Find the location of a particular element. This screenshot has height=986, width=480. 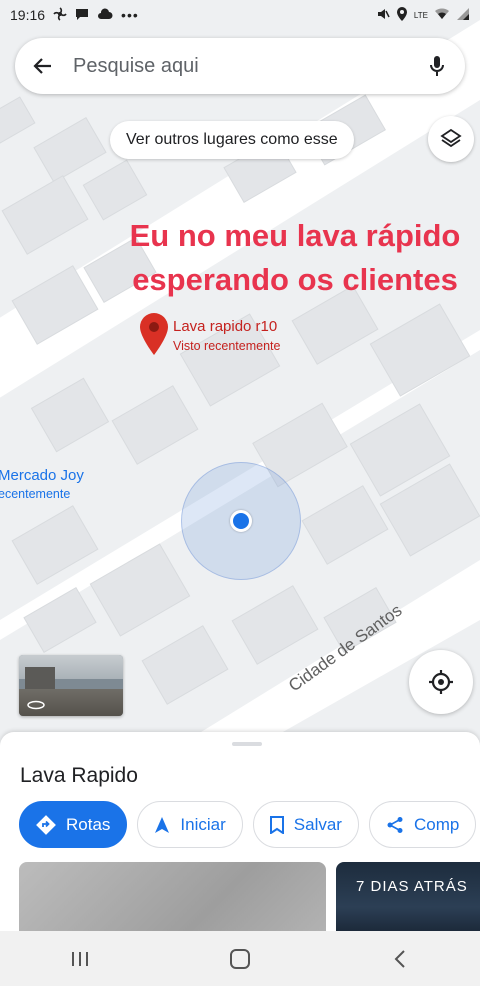

place-photo is located at coordinates (172, 899).